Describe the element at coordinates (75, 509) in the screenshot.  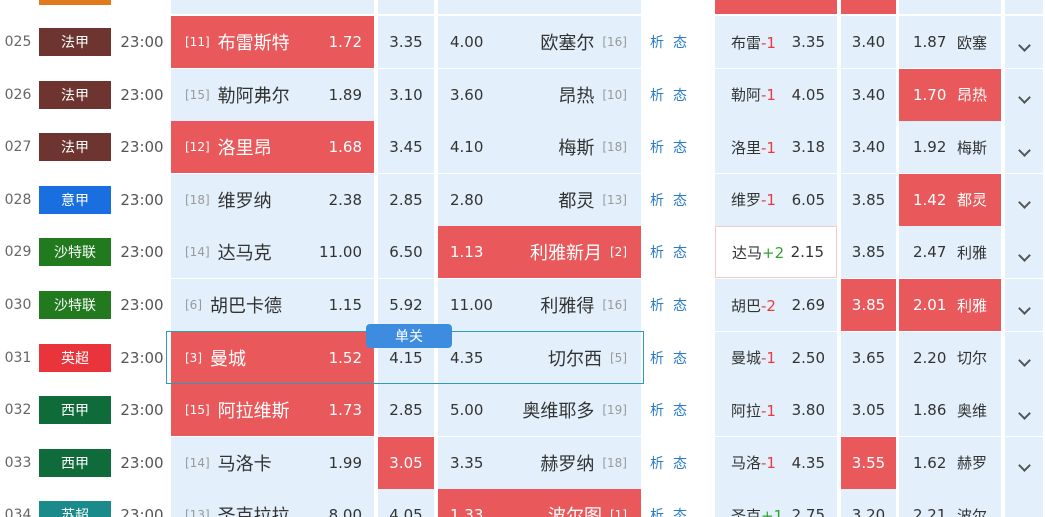
I see `league-badge: 苏超` at that location.